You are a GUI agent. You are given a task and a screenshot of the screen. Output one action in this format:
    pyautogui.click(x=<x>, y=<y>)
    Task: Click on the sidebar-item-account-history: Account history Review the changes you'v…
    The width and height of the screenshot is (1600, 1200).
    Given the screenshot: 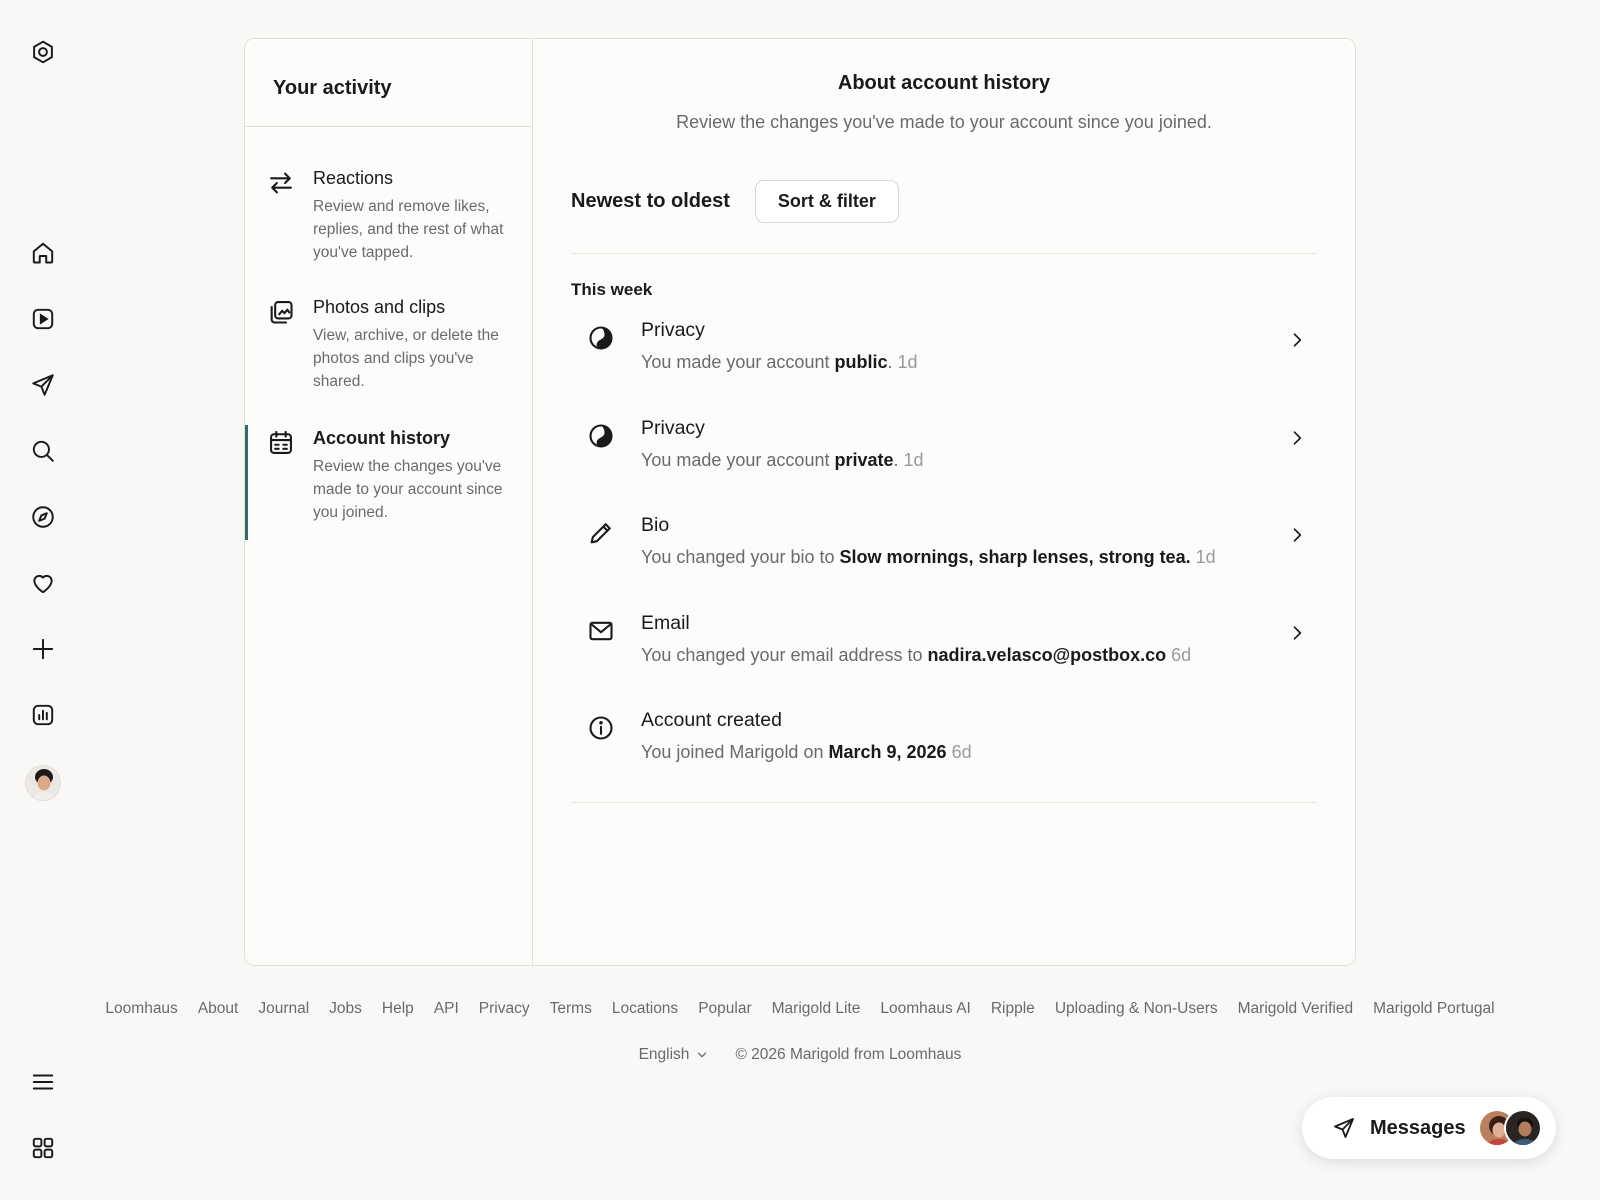 What is the action you would take?
    pyautogui.click(x=388, y=482)
    